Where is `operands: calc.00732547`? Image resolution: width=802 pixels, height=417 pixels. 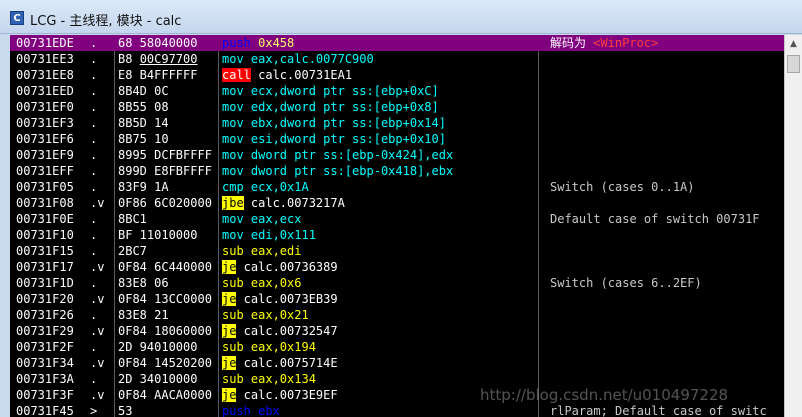
operands: calc.00732547 is located at coordinates (287, 331).